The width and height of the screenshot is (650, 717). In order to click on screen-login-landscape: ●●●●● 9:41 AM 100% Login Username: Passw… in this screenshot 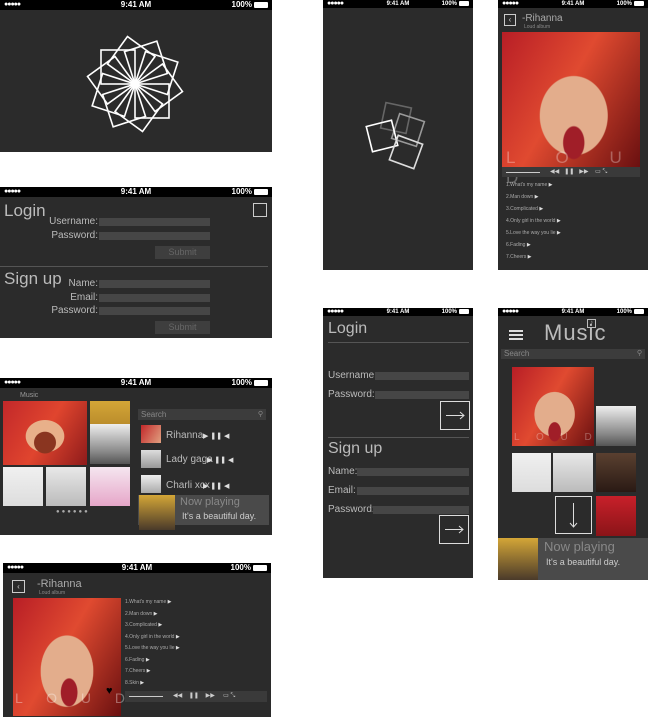, I will do `click(136, 262)`.